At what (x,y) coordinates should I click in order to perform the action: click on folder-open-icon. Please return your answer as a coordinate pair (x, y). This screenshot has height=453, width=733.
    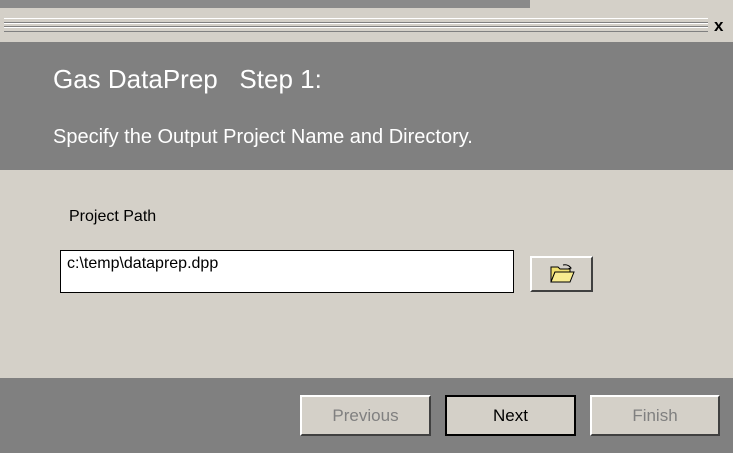
    Looking at the image, I should click on (562, 273).